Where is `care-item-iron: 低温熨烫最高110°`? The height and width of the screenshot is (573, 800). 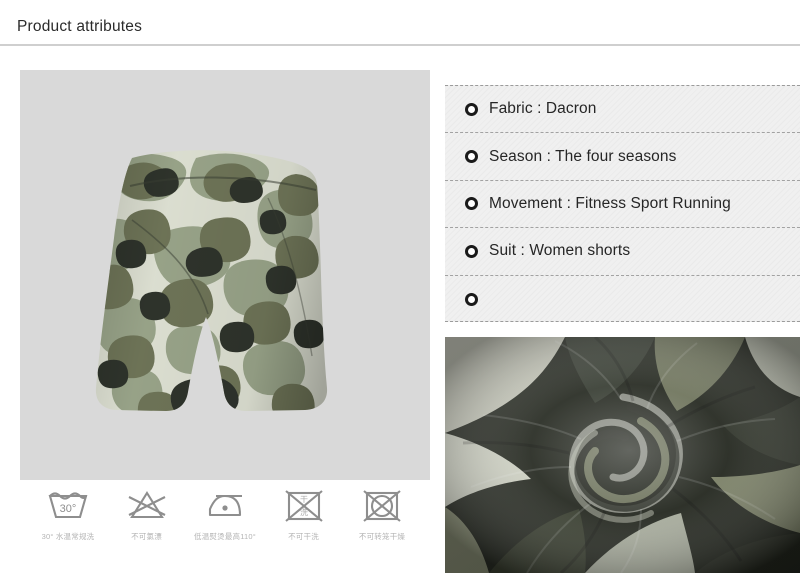
care-item-iron: 低温熨烫最高110° is located at coordinates (225, 513).